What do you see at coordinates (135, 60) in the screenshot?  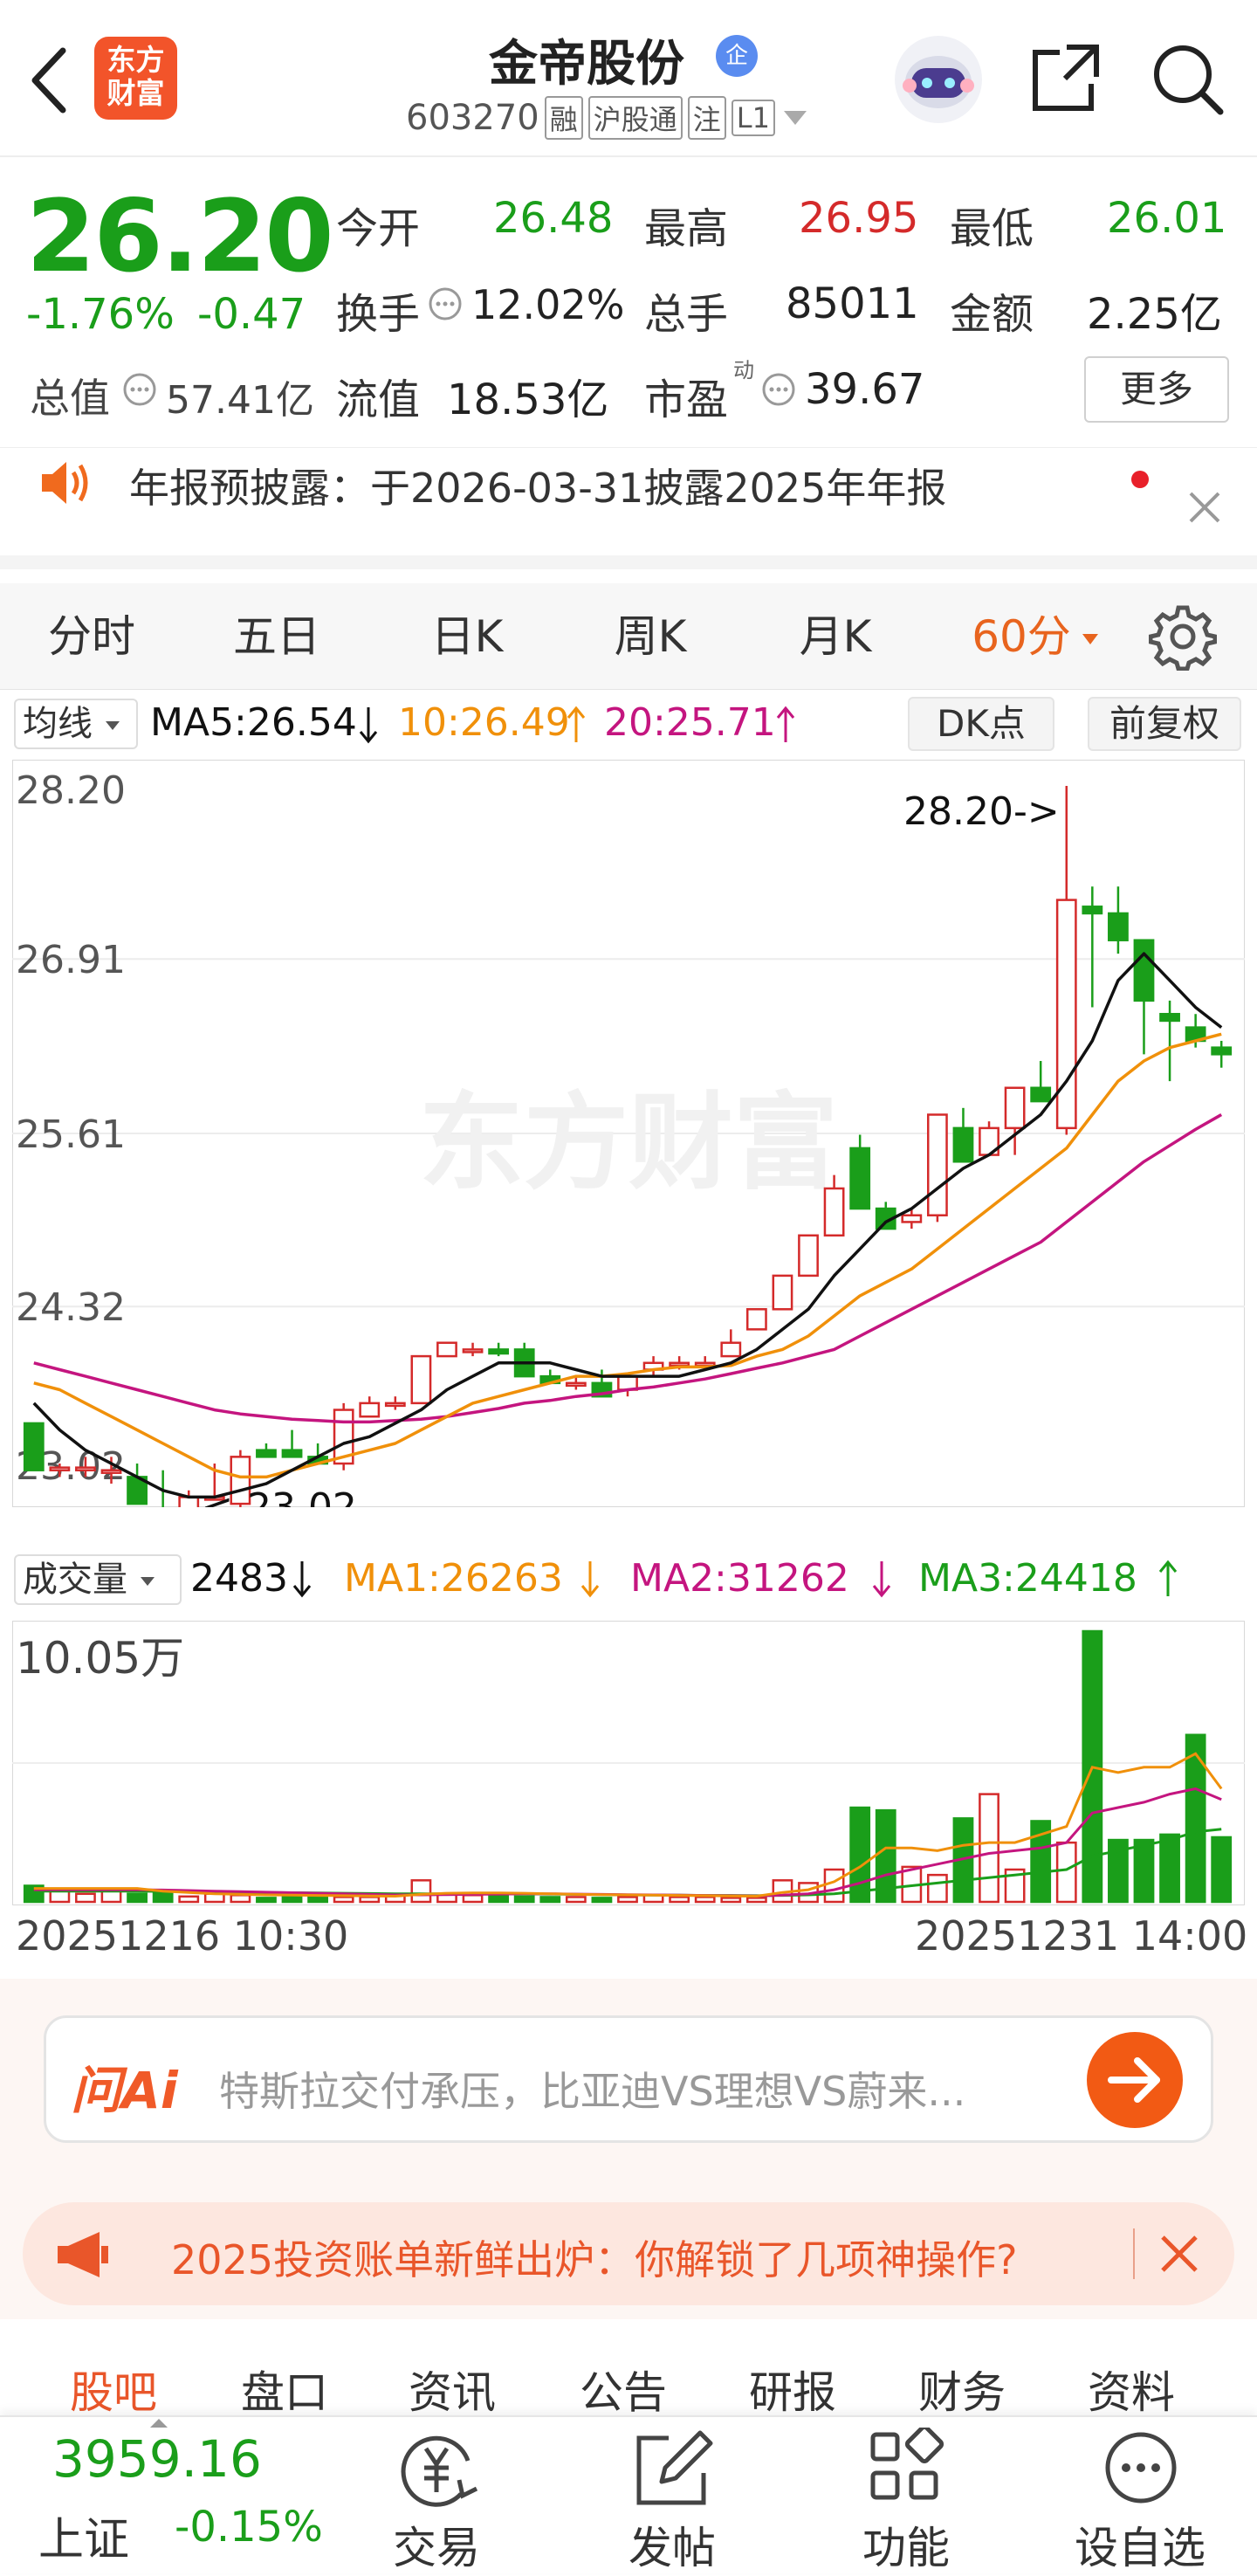 I see `logo-line-1: 东方` at bounding box center [135, 60].